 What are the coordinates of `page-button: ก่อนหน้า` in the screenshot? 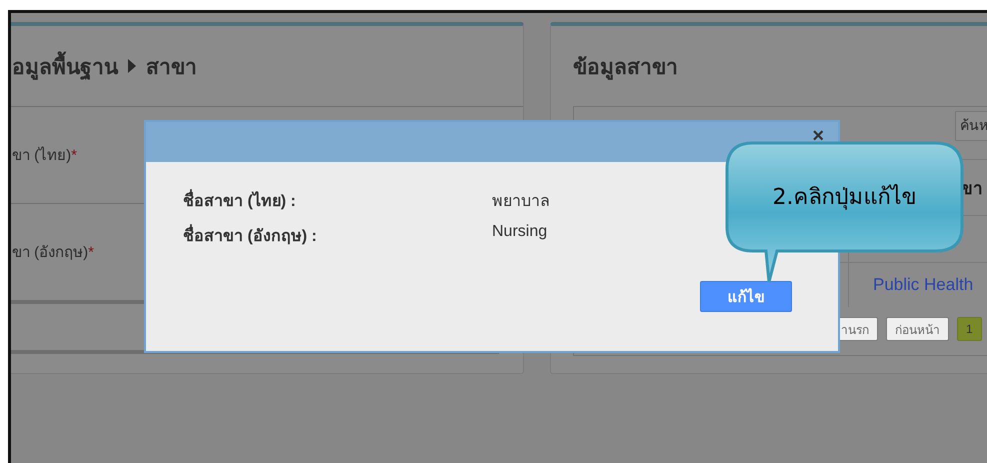 It's located at (917, 329).